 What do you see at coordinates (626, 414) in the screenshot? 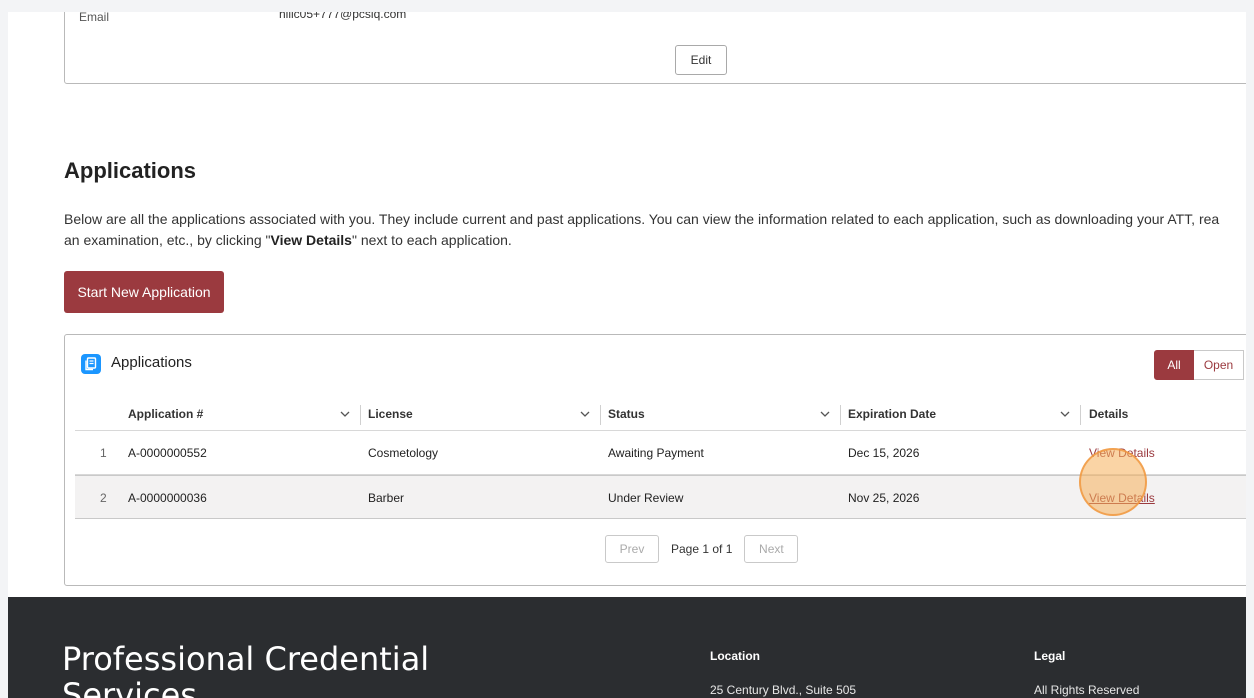
I see `column-header-status: Status` at bounding box center [626, 414].